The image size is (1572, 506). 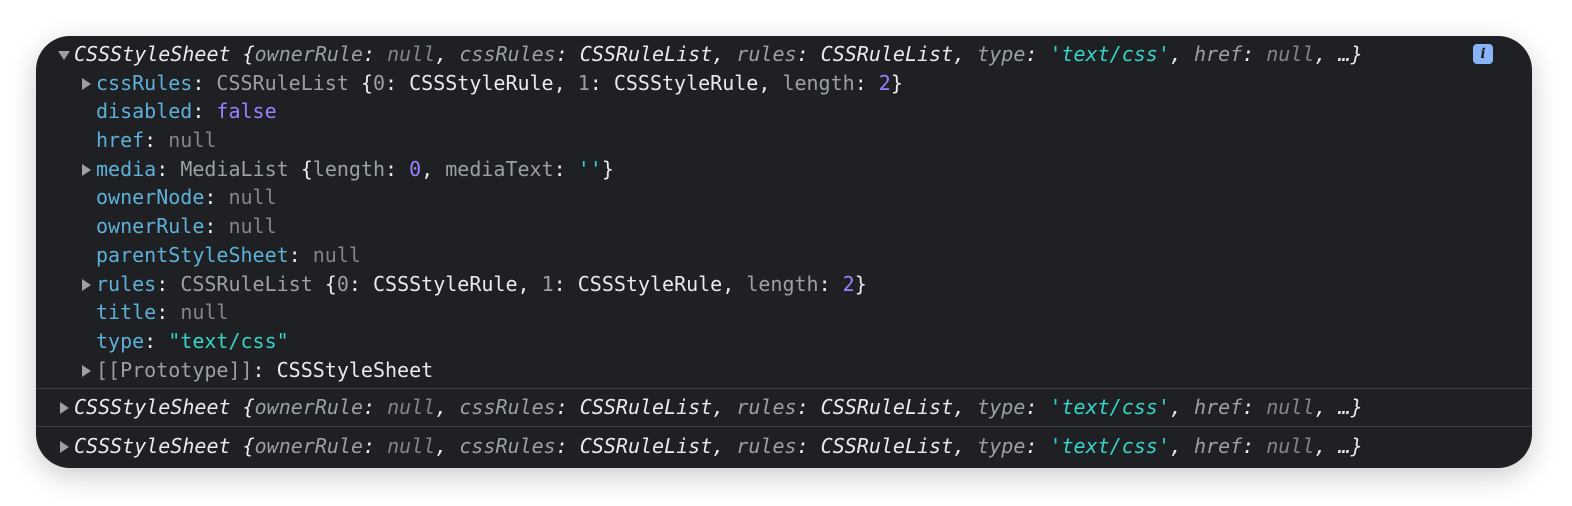 I want to click on mediatext-key: mediaText, so click(x=499, y=169).